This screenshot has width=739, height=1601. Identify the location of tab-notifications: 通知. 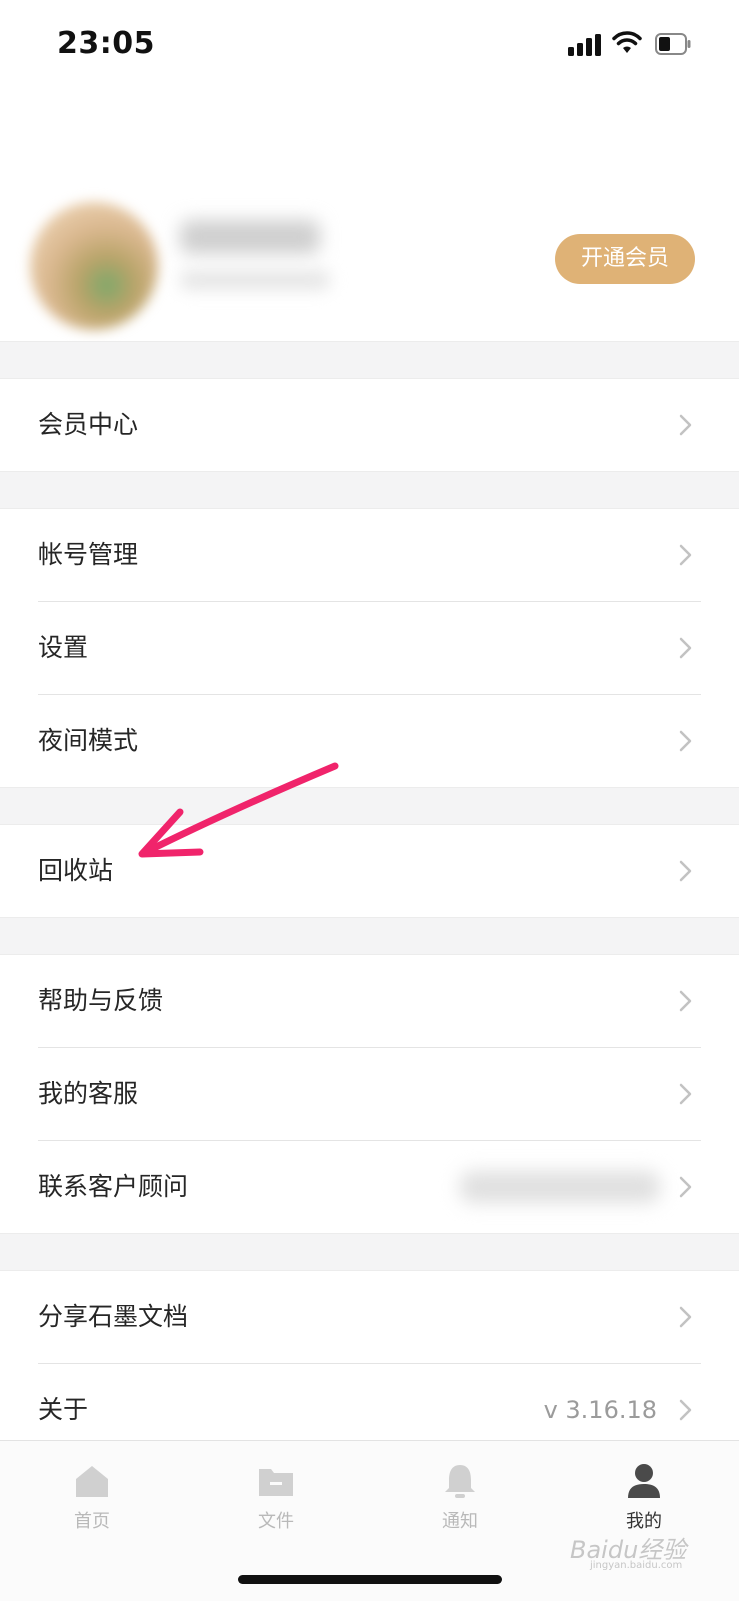
(460, 1497).